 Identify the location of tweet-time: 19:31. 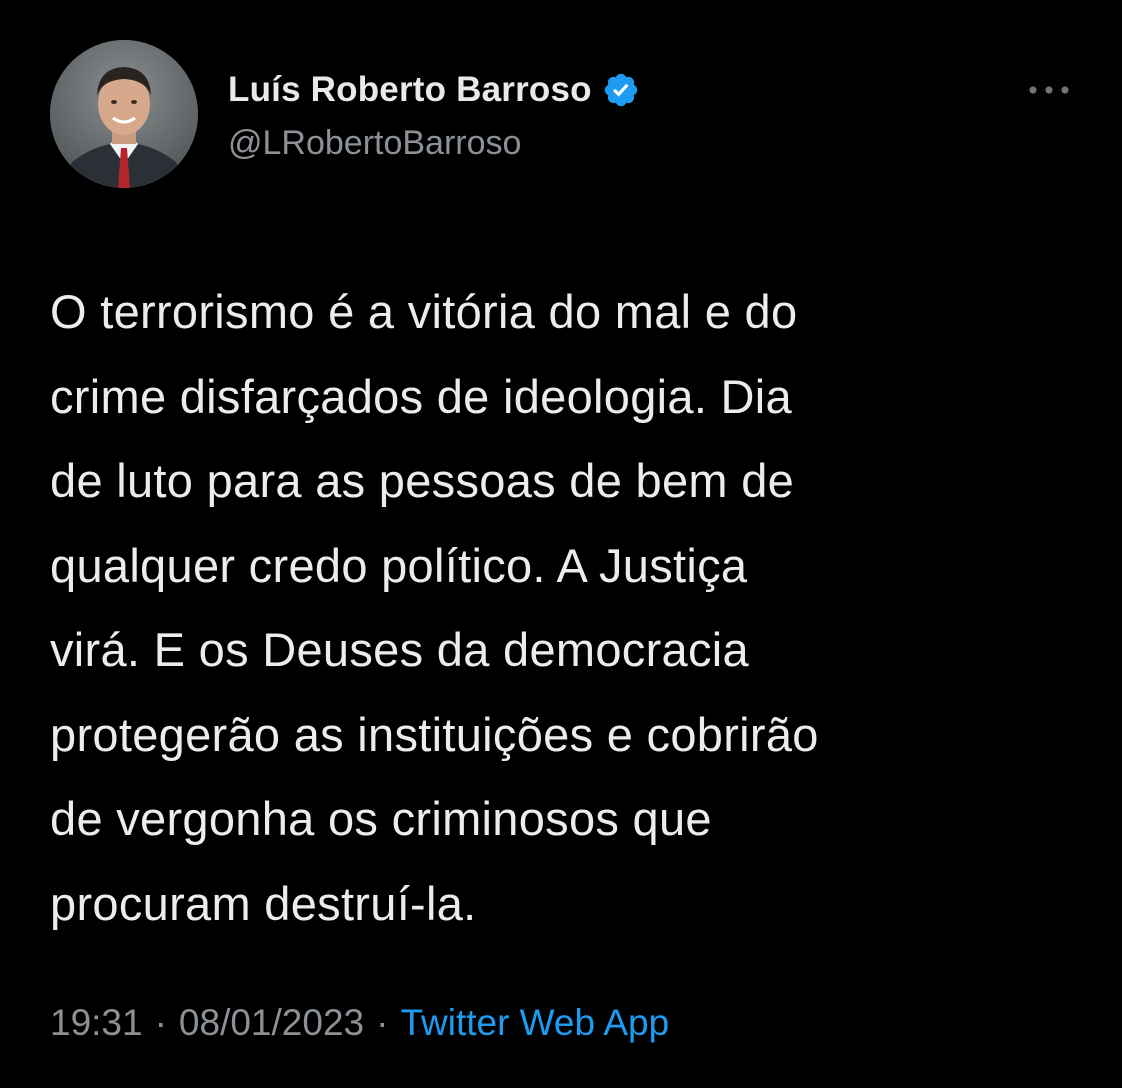
(96, 1023).